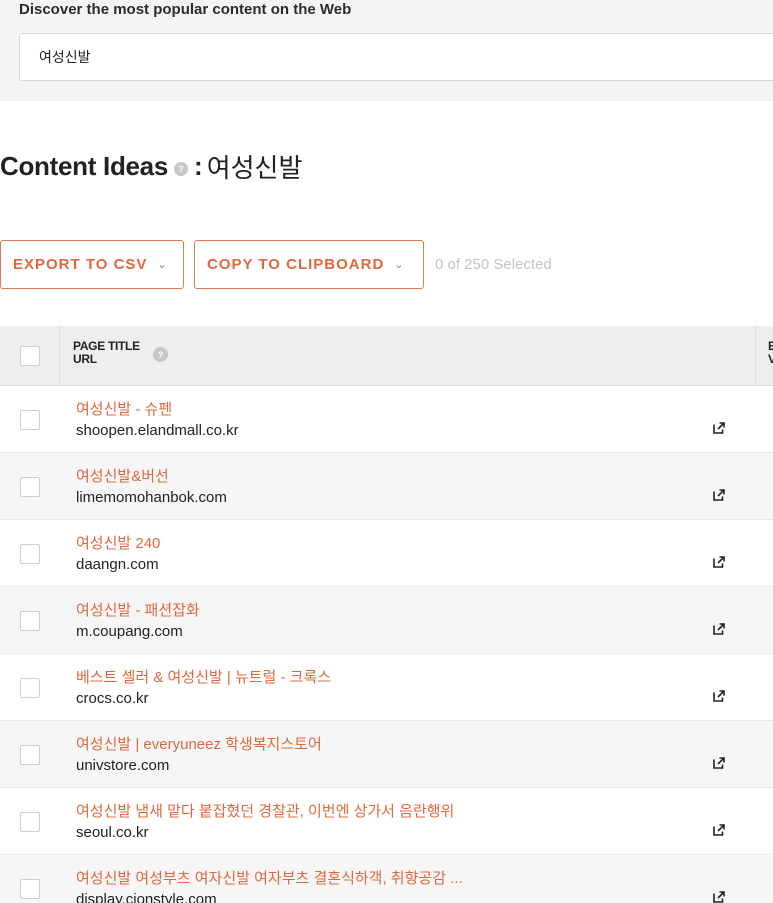  Describe the element at coordinates (122, 475) in the screenshot. I see `row-title-link: 여성신발&버선` at that location.